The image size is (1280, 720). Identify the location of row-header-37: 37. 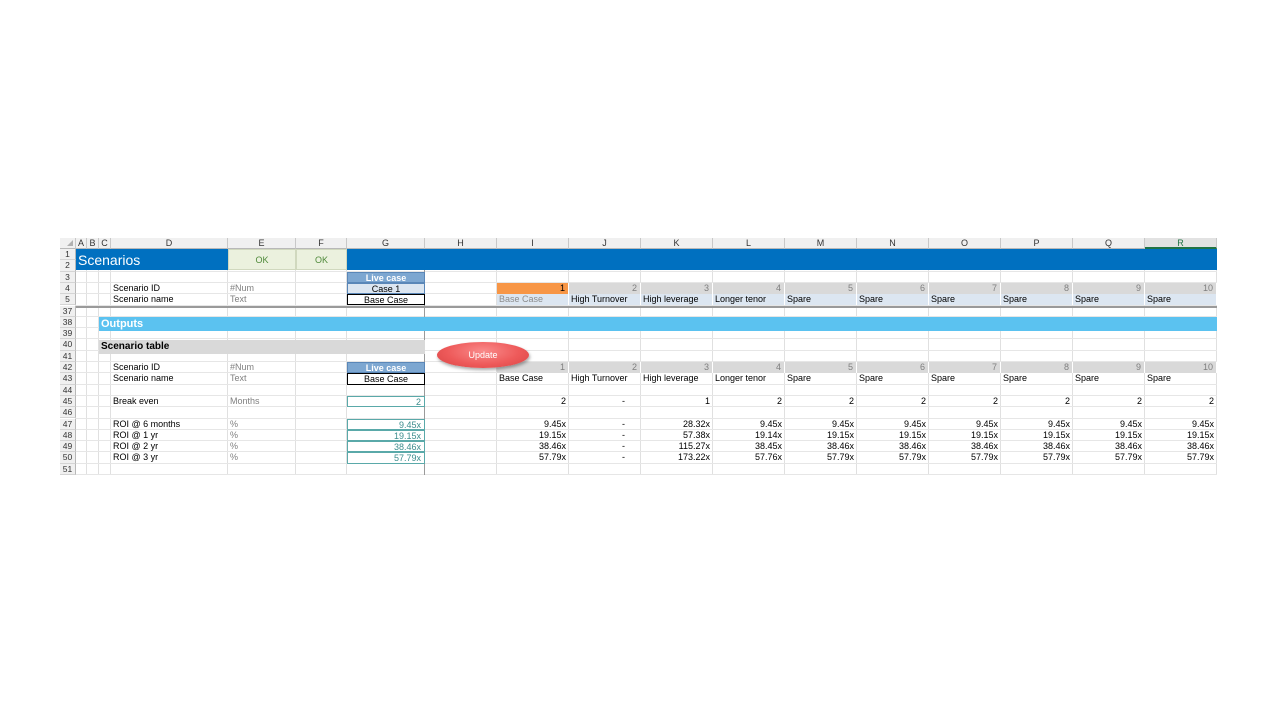
(68, 311).